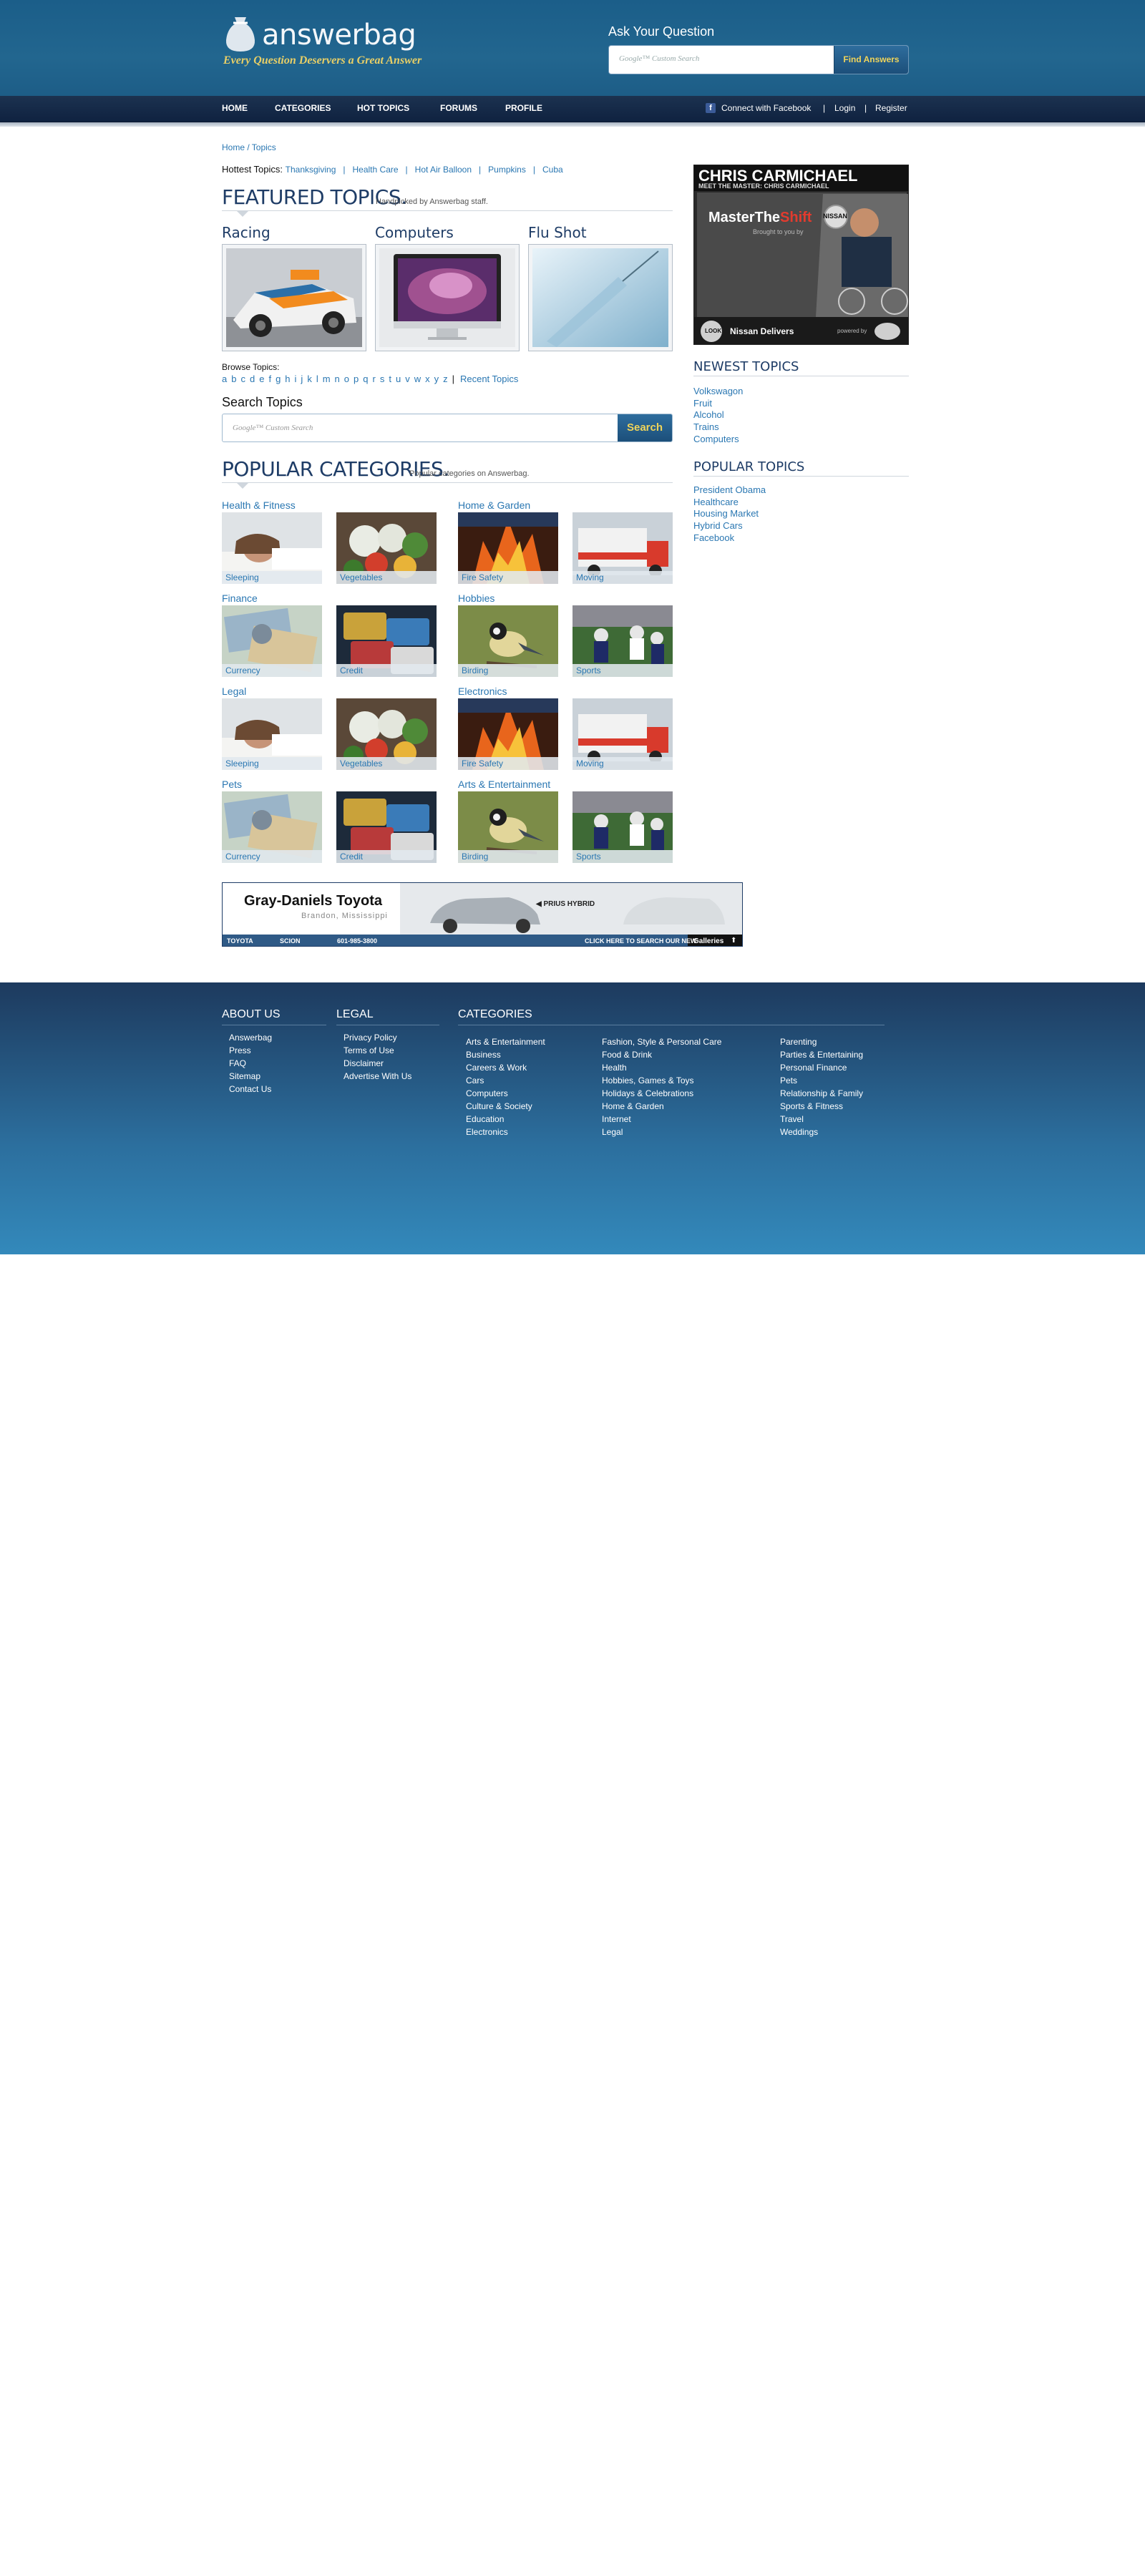  Describe the element at coordinates (758, 59) in the screenshot. I see `ask-question-input: Google™ Custom Search Find Answers` at that location.